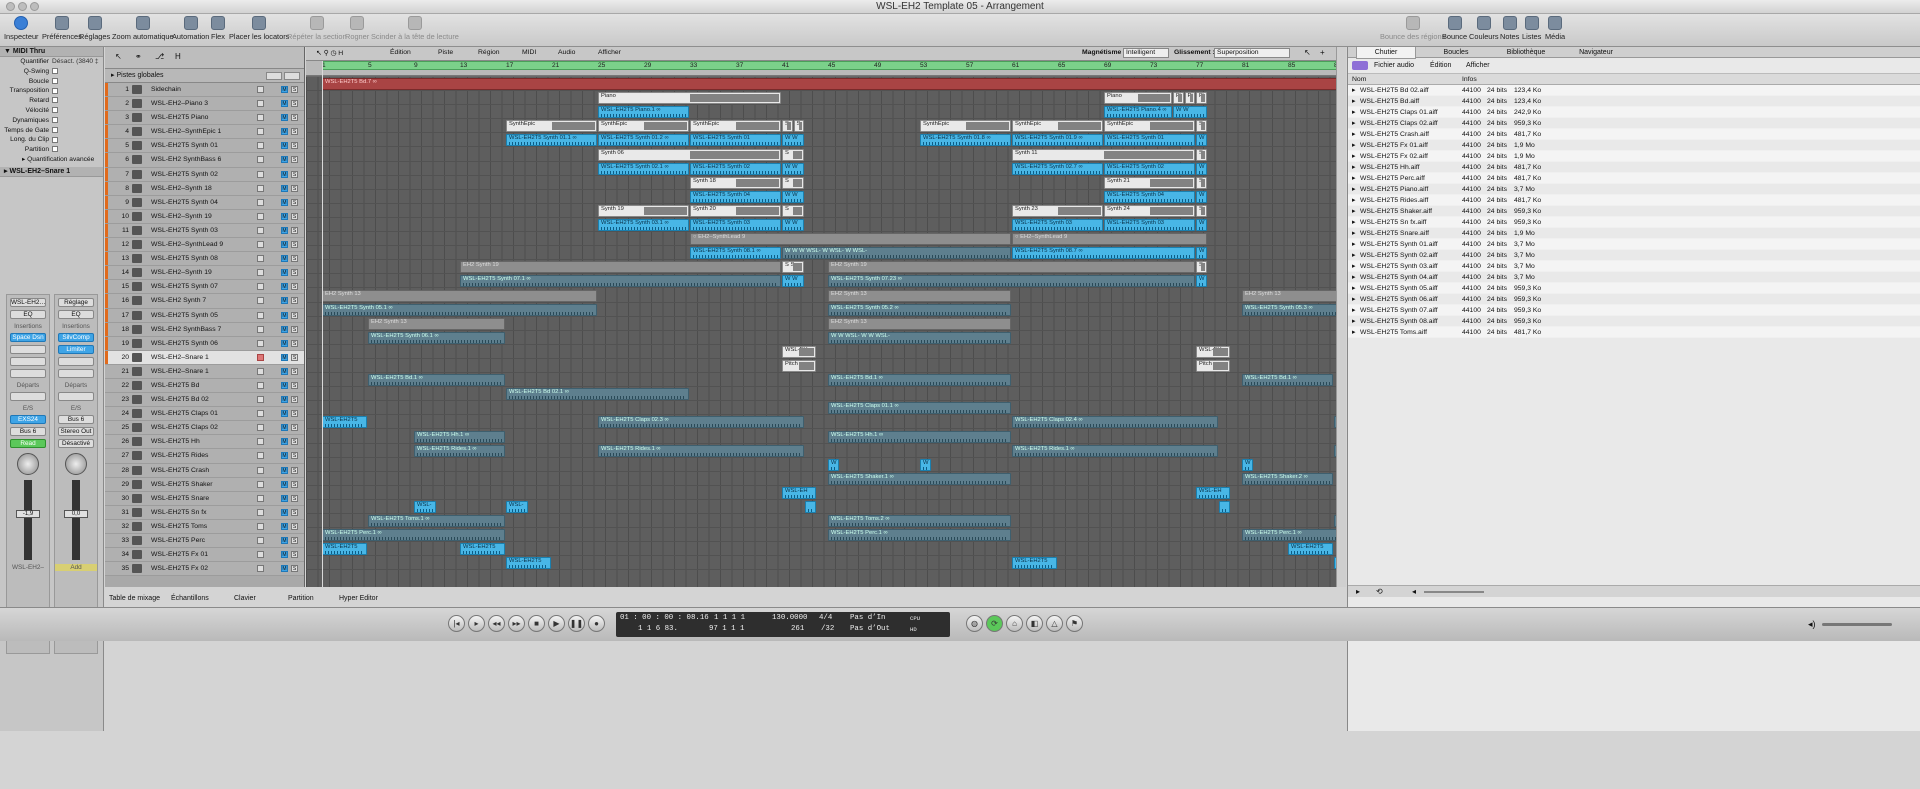 The width and height of the screenshot is (1920, 789). Describe the element at coordinates (1634, 332) in the screenshot. I see `file-row: ▸ WSL-EH2T5 Toms.aiff 44100 24 bits 481,7 Ko` at that location.